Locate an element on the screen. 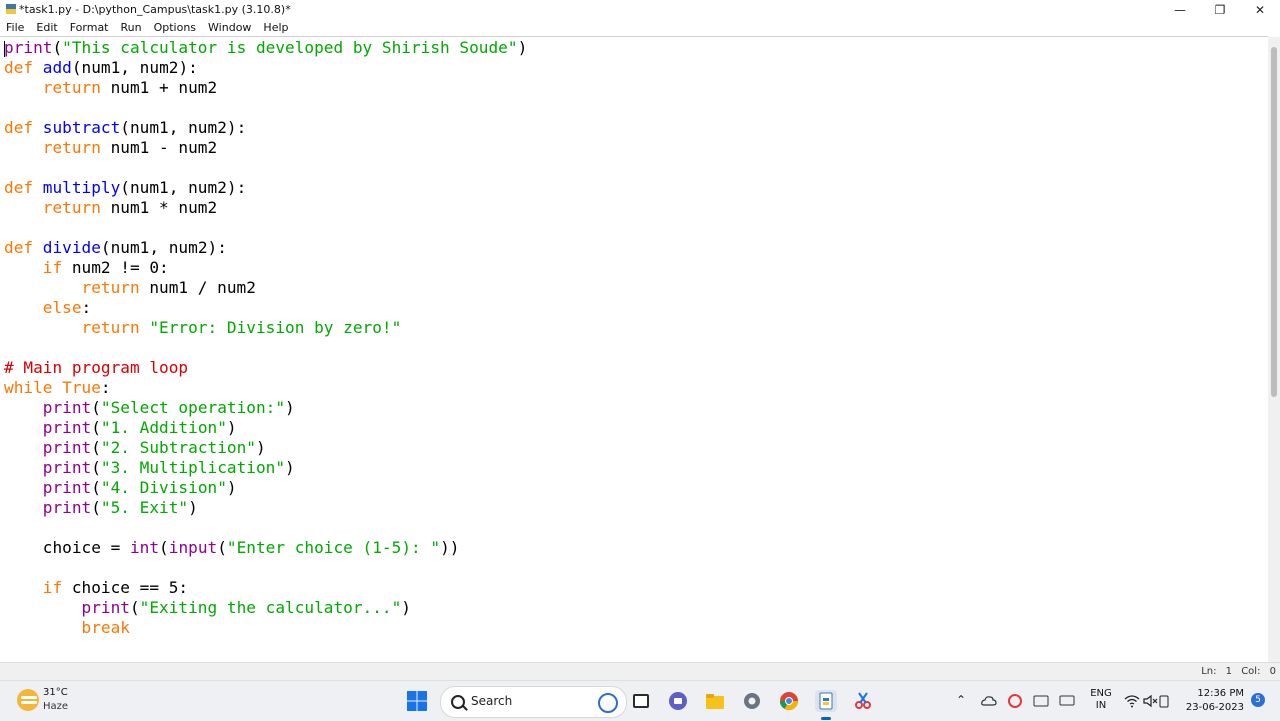 This screenshot has width=1280, height=721. clock-date: 23-06-2023 is located at coordinates (1214, 707).